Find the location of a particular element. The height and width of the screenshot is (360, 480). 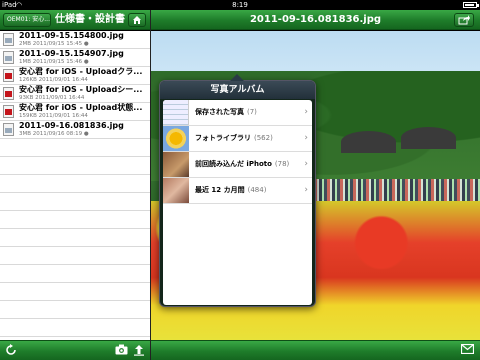

camera-icon is located at coordinates (121, 349).